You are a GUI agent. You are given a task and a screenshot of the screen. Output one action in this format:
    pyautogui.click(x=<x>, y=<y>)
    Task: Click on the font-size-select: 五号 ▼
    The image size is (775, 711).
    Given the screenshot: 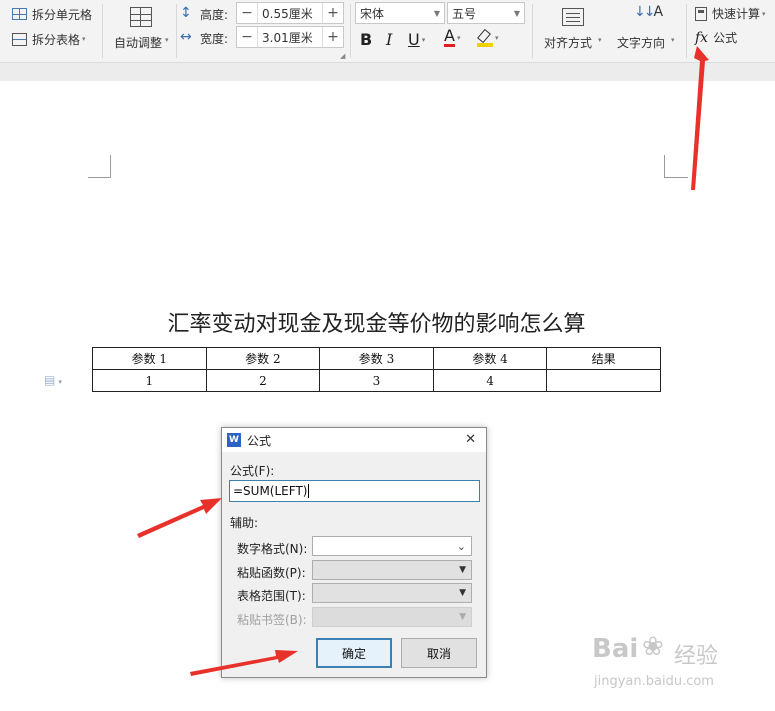 What is the action you would take?
    pyautogui.click(x=486, y=13)
    